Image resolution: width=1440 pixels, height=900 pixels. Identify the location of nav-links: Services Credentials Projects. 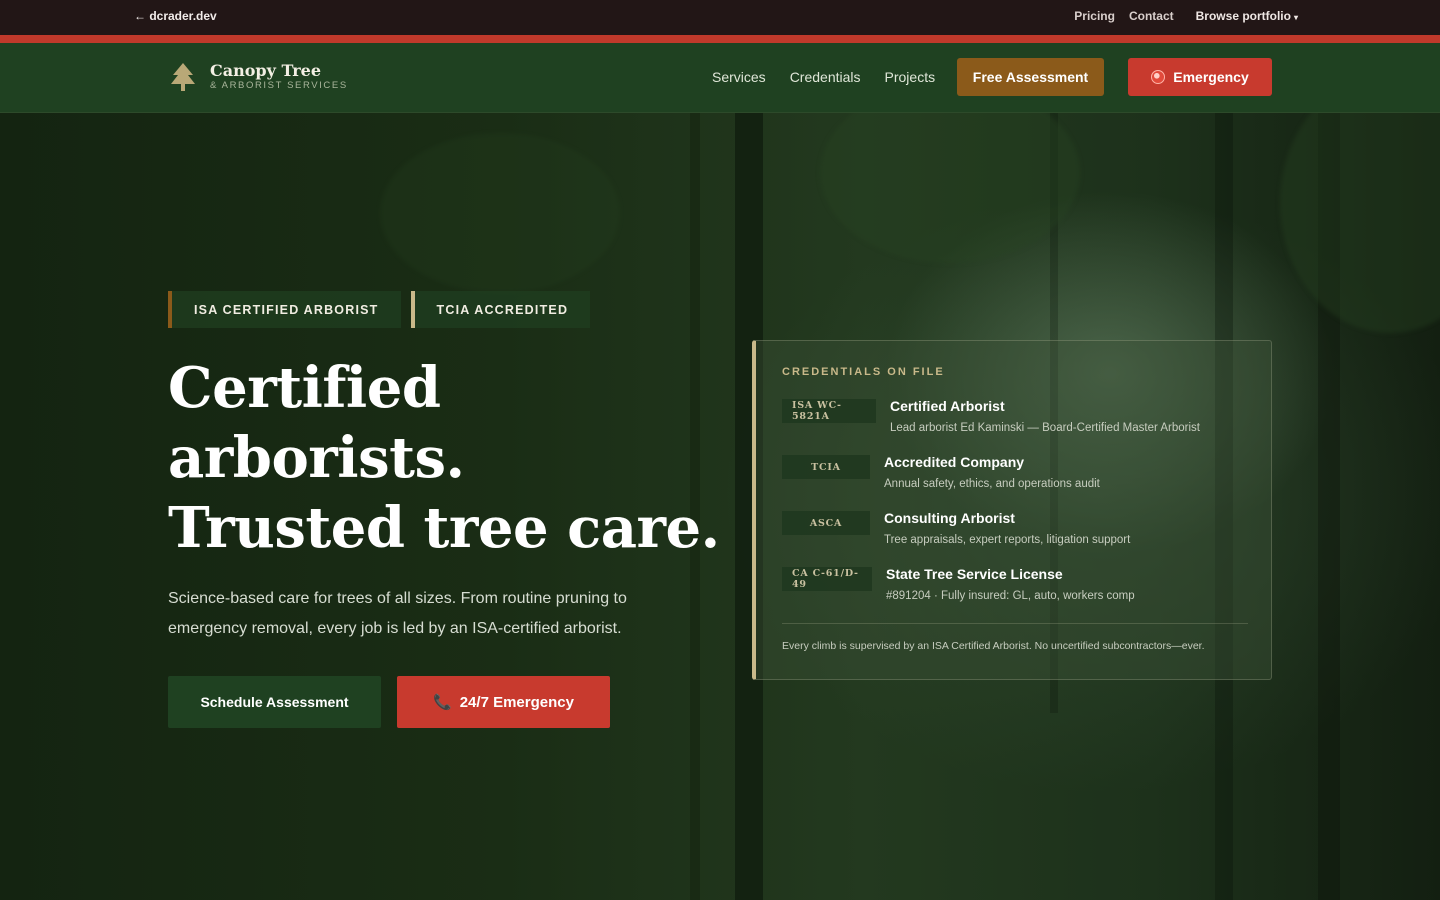
(823, 77).